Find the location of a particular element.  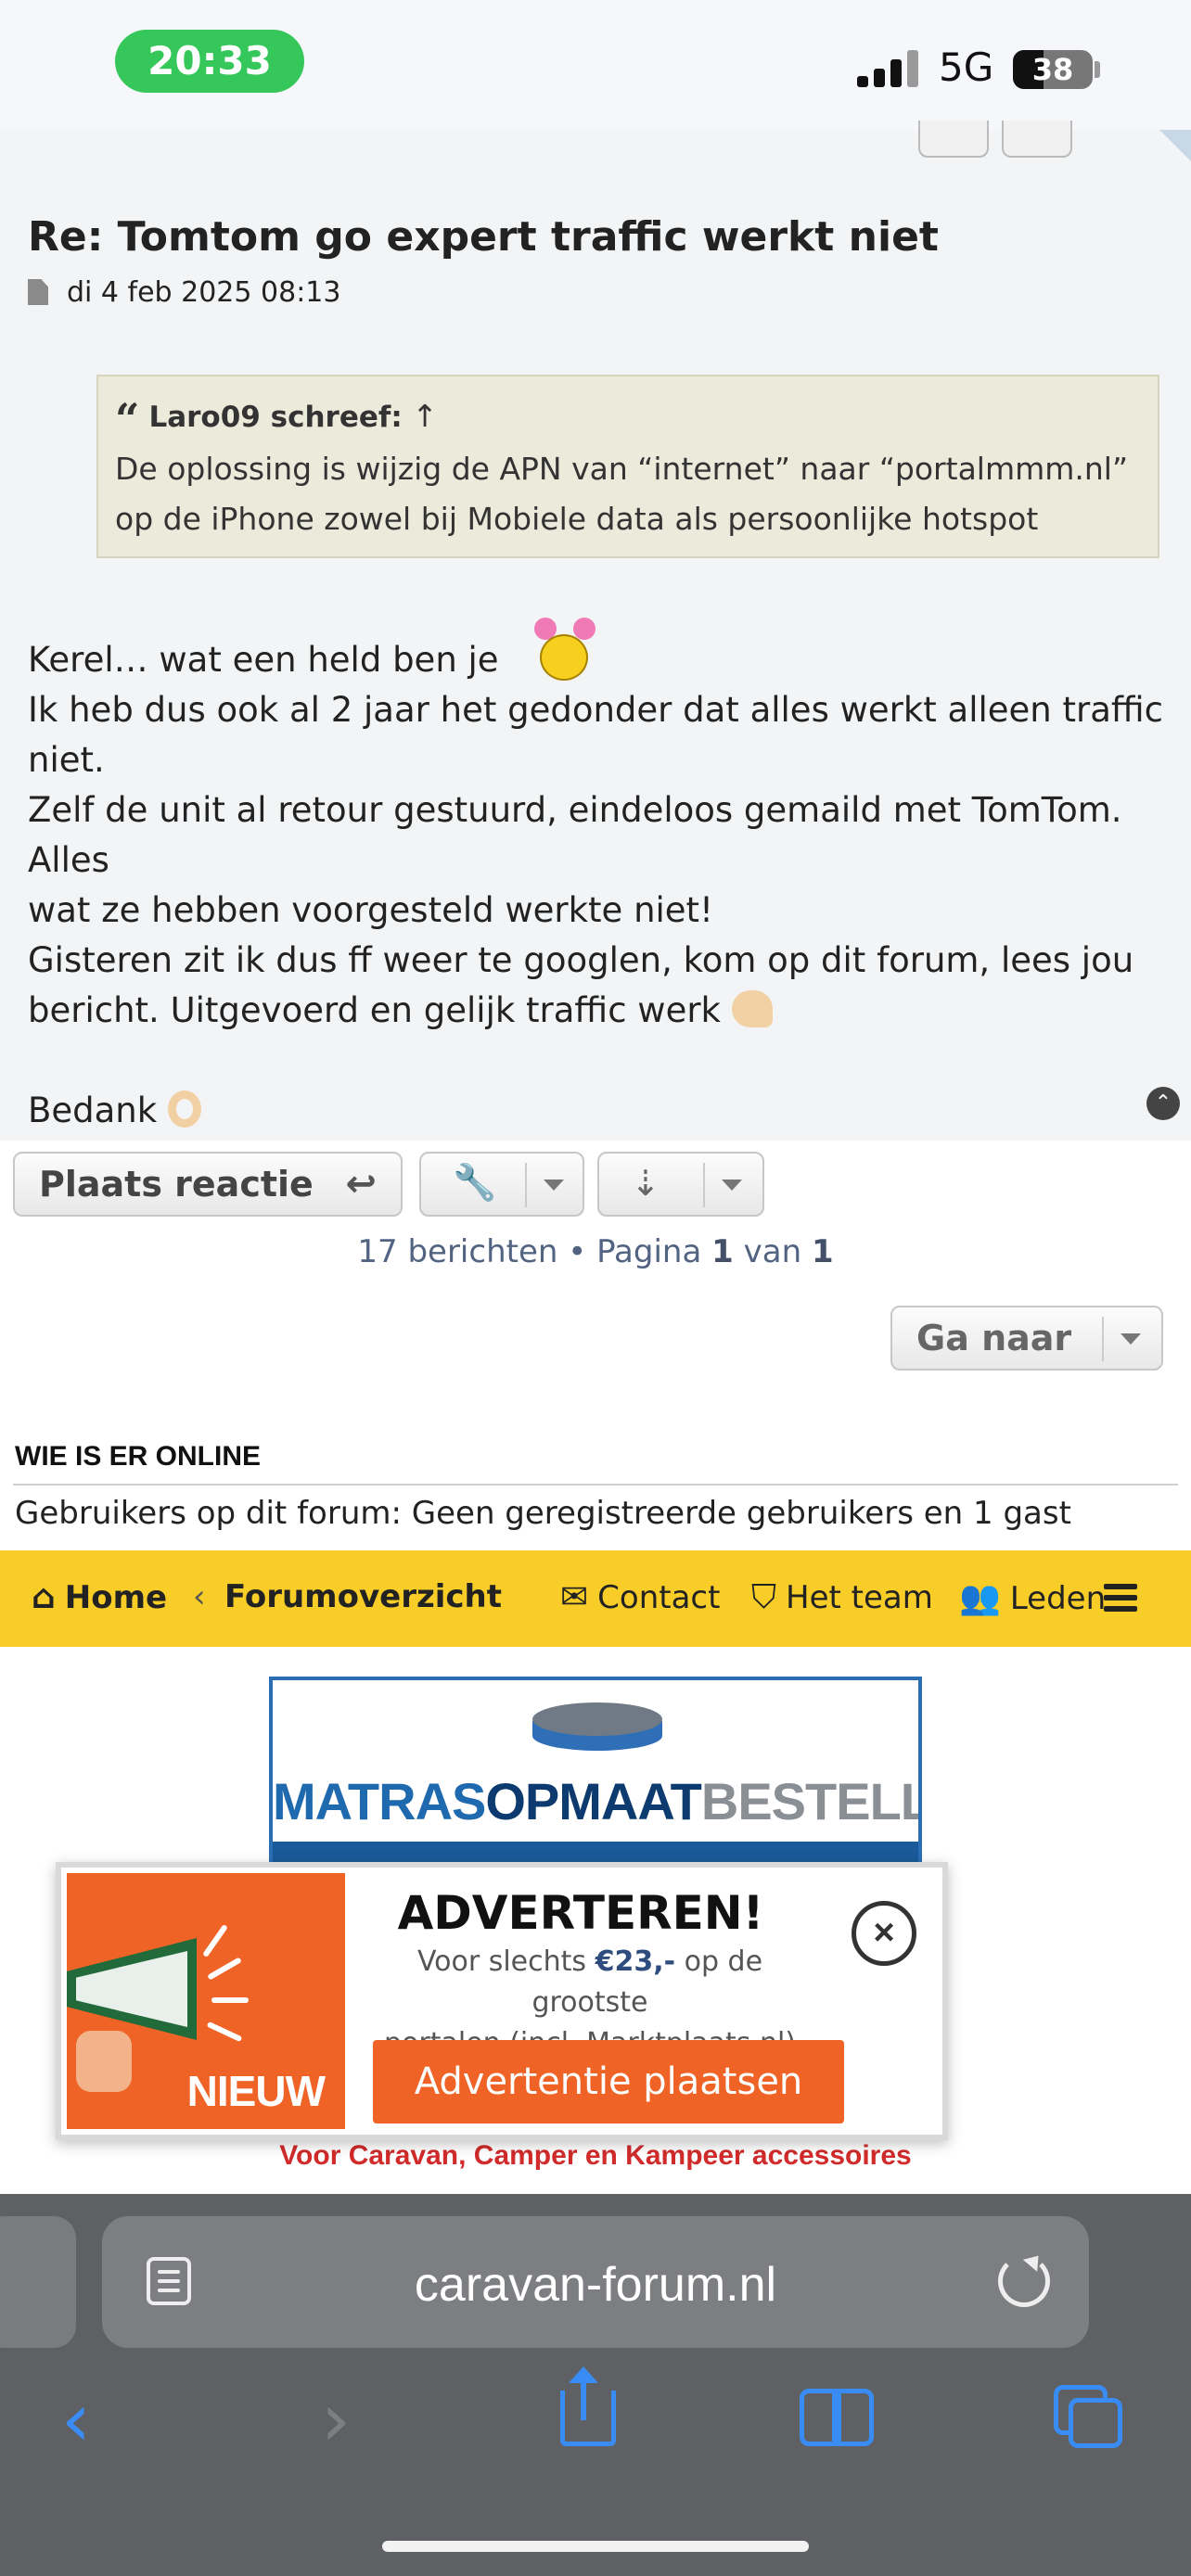

quote-jump-link: ↑ is located at coordinates (425, 416).